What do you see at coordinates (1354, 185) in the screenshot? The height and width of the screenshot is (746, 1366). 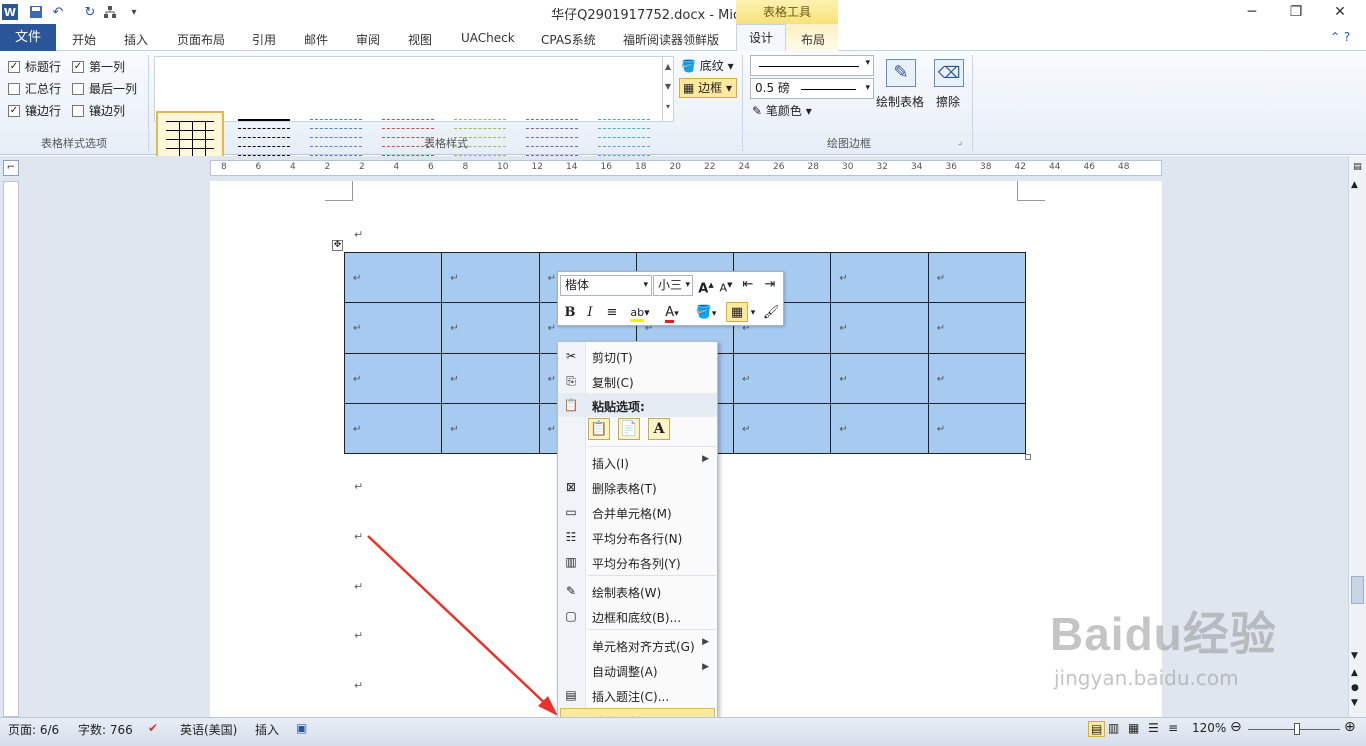 I see `scroll-up-icon: ▲` at bounding box center [1354, 185].